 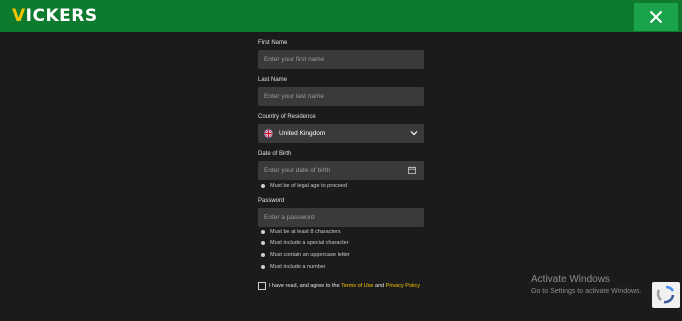 What do you see at coordinates (341, 16) in the screenshot?
I see `top-bar: VICKERS` at bounding box center [341, 16].